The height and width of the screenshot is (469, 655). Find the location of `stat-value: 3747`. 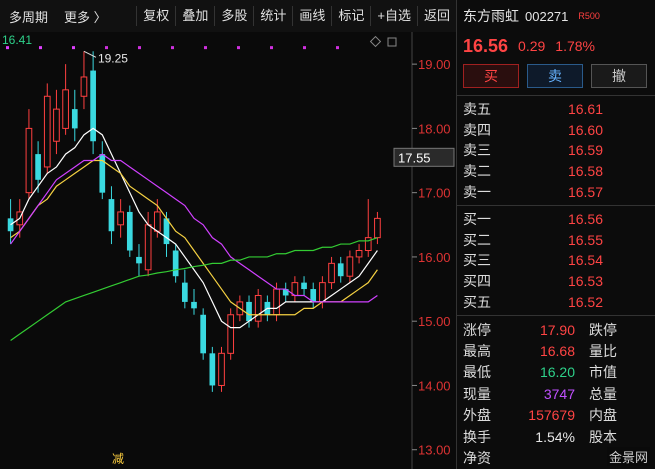

stat-value: 3747 is located at coordinates (559, 393).